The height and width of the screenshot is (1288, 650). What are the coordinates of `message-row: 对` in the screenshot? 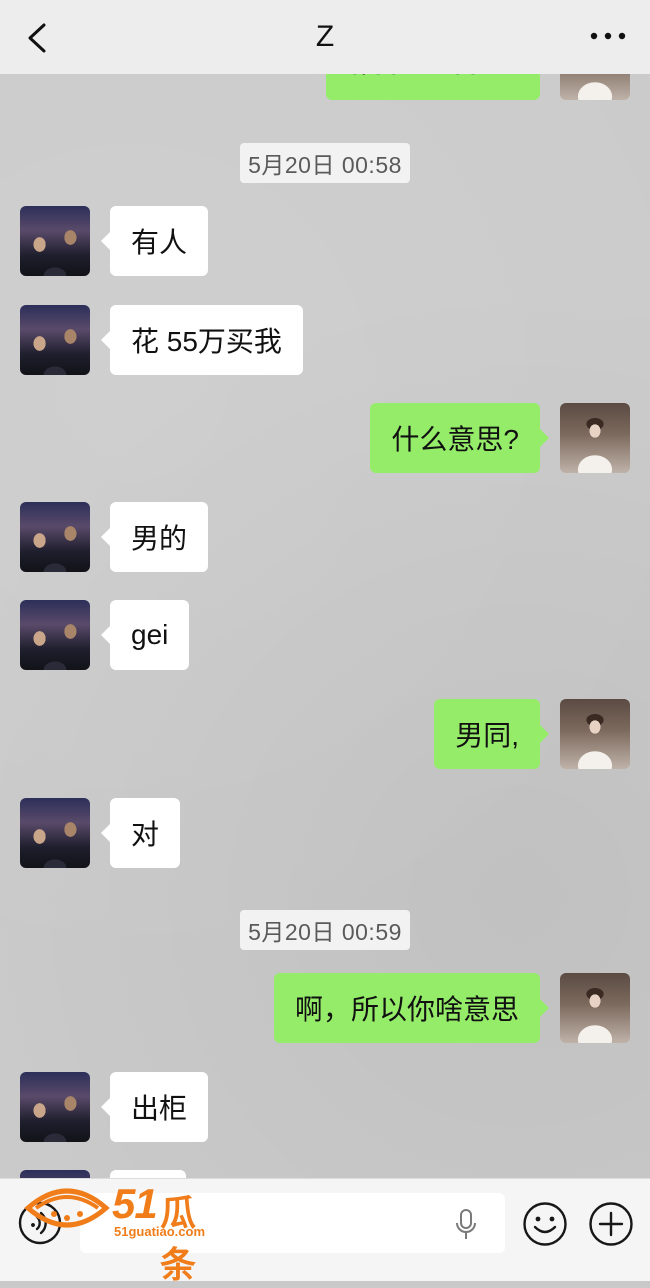 It's located at (325, 834).